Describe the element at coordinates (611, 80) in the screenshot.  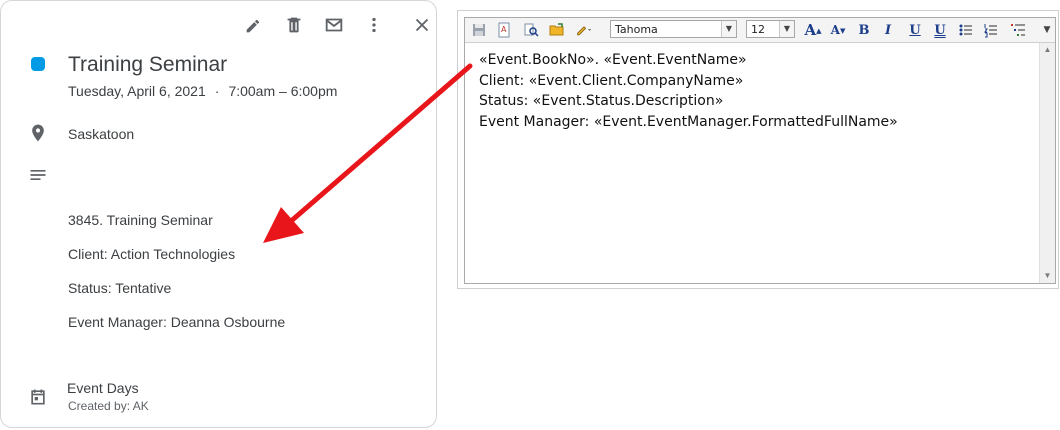
I see `editor-line: Client: «Event.Client.CompanyName»` at that location.